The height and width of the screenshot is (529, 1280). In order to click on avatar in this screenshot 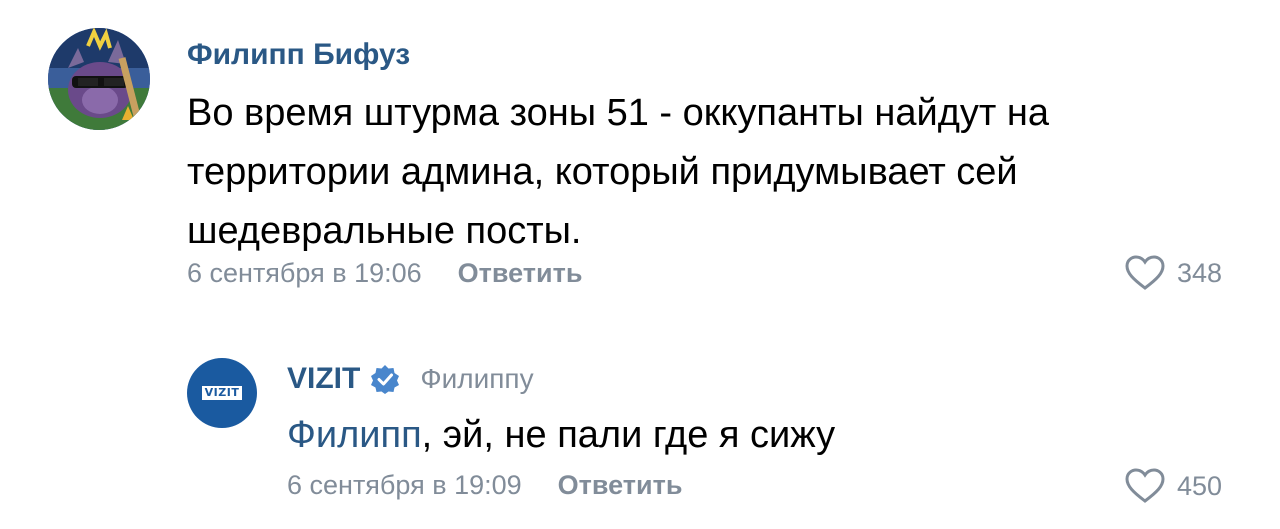, I will do `click(99, 79)`.